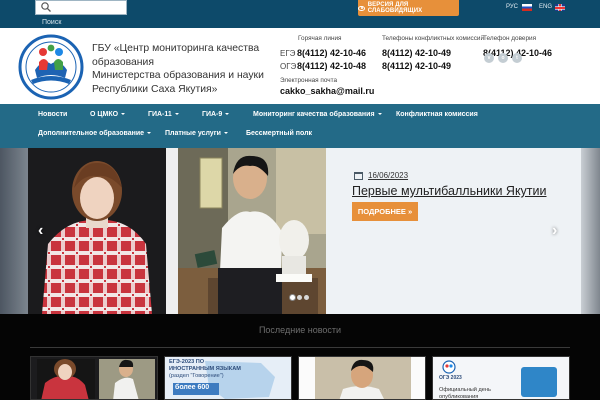 Image resolution: width=600 pixels, height=400 pixels. What do you see at coordinates (40, 231) in the screenshot?
I see `chevron-left-icon: ‹` at bounding box center [40, 231].